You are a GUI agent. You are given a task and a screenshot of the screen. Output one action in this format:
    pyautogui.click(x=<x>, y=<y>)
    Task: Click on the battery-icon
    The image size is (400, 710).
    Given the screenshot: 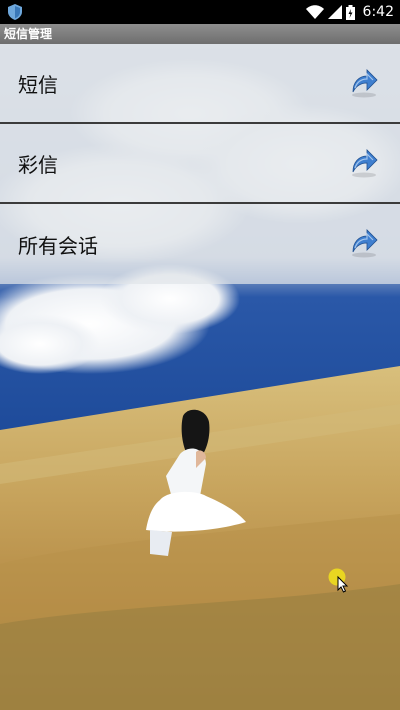 What is the action you would take?
    pyautogui.click(x=350, y=12)
    